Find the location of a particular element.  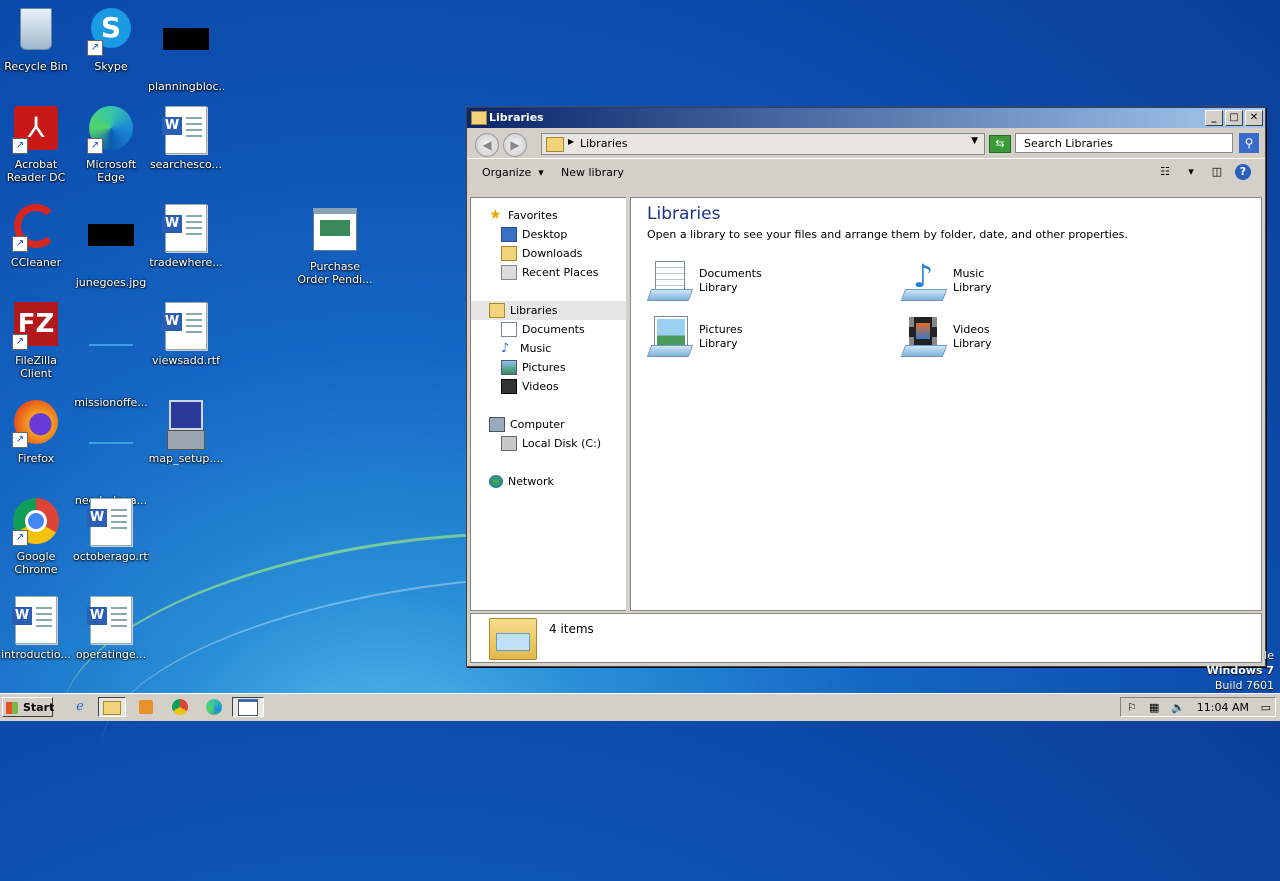

chevron-down-icon: ▾ is located at coordinates (1191, 172).